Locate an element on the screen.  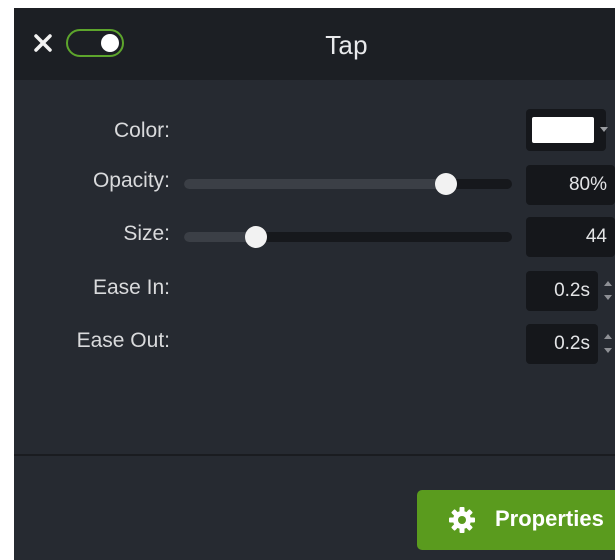
opacity-slider is located at coordinates (348, 184).